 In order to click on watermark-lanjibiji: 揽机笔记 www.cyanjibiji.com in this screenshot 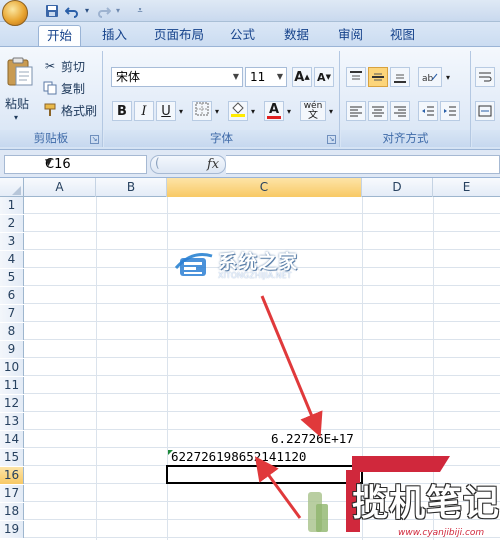, I will do `click(400, 496)`.